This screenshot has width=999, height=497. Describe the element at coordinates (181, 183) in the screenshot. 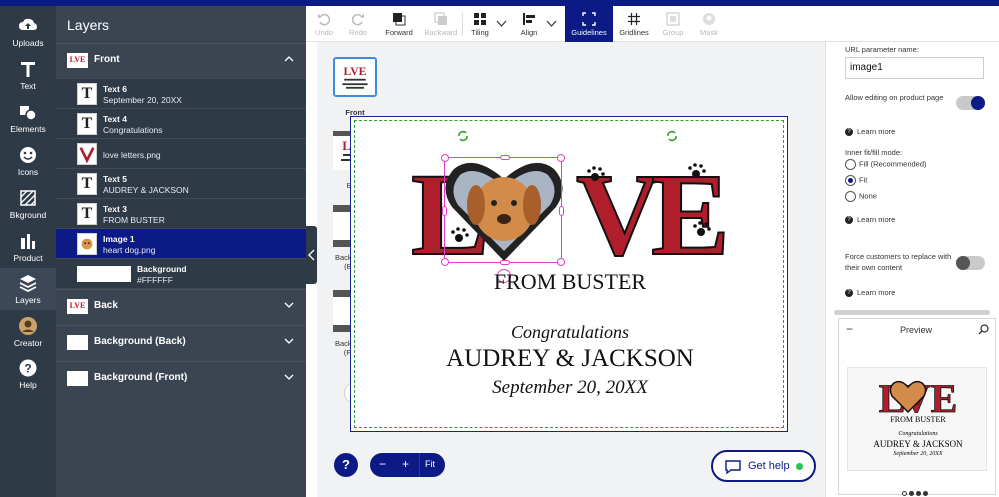

I see `layer-text-5: T Text 5 AUDREY & JACKSON` at that location.